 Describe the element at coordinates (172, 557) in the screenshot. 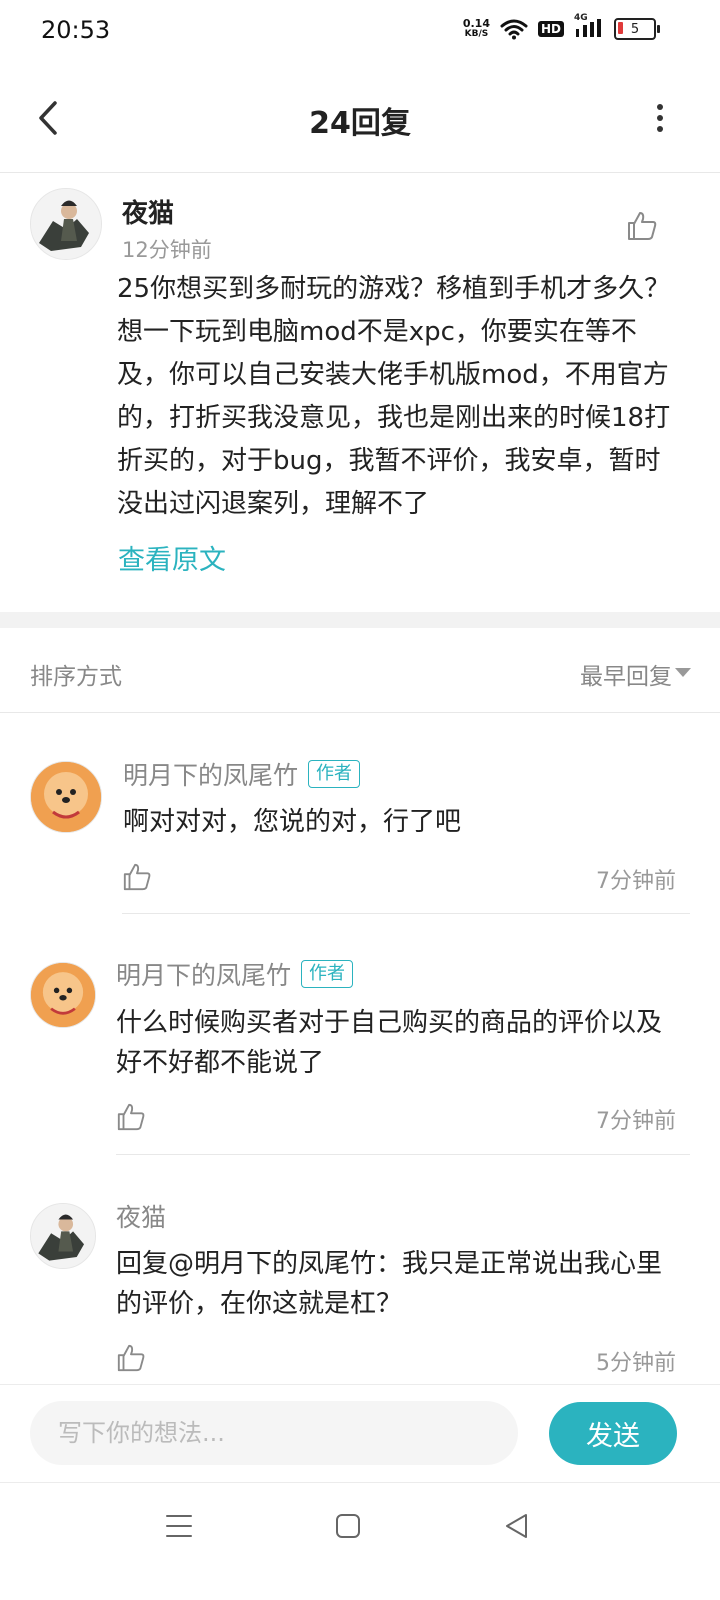

I see `view-original-link: 查看原文` at that location.